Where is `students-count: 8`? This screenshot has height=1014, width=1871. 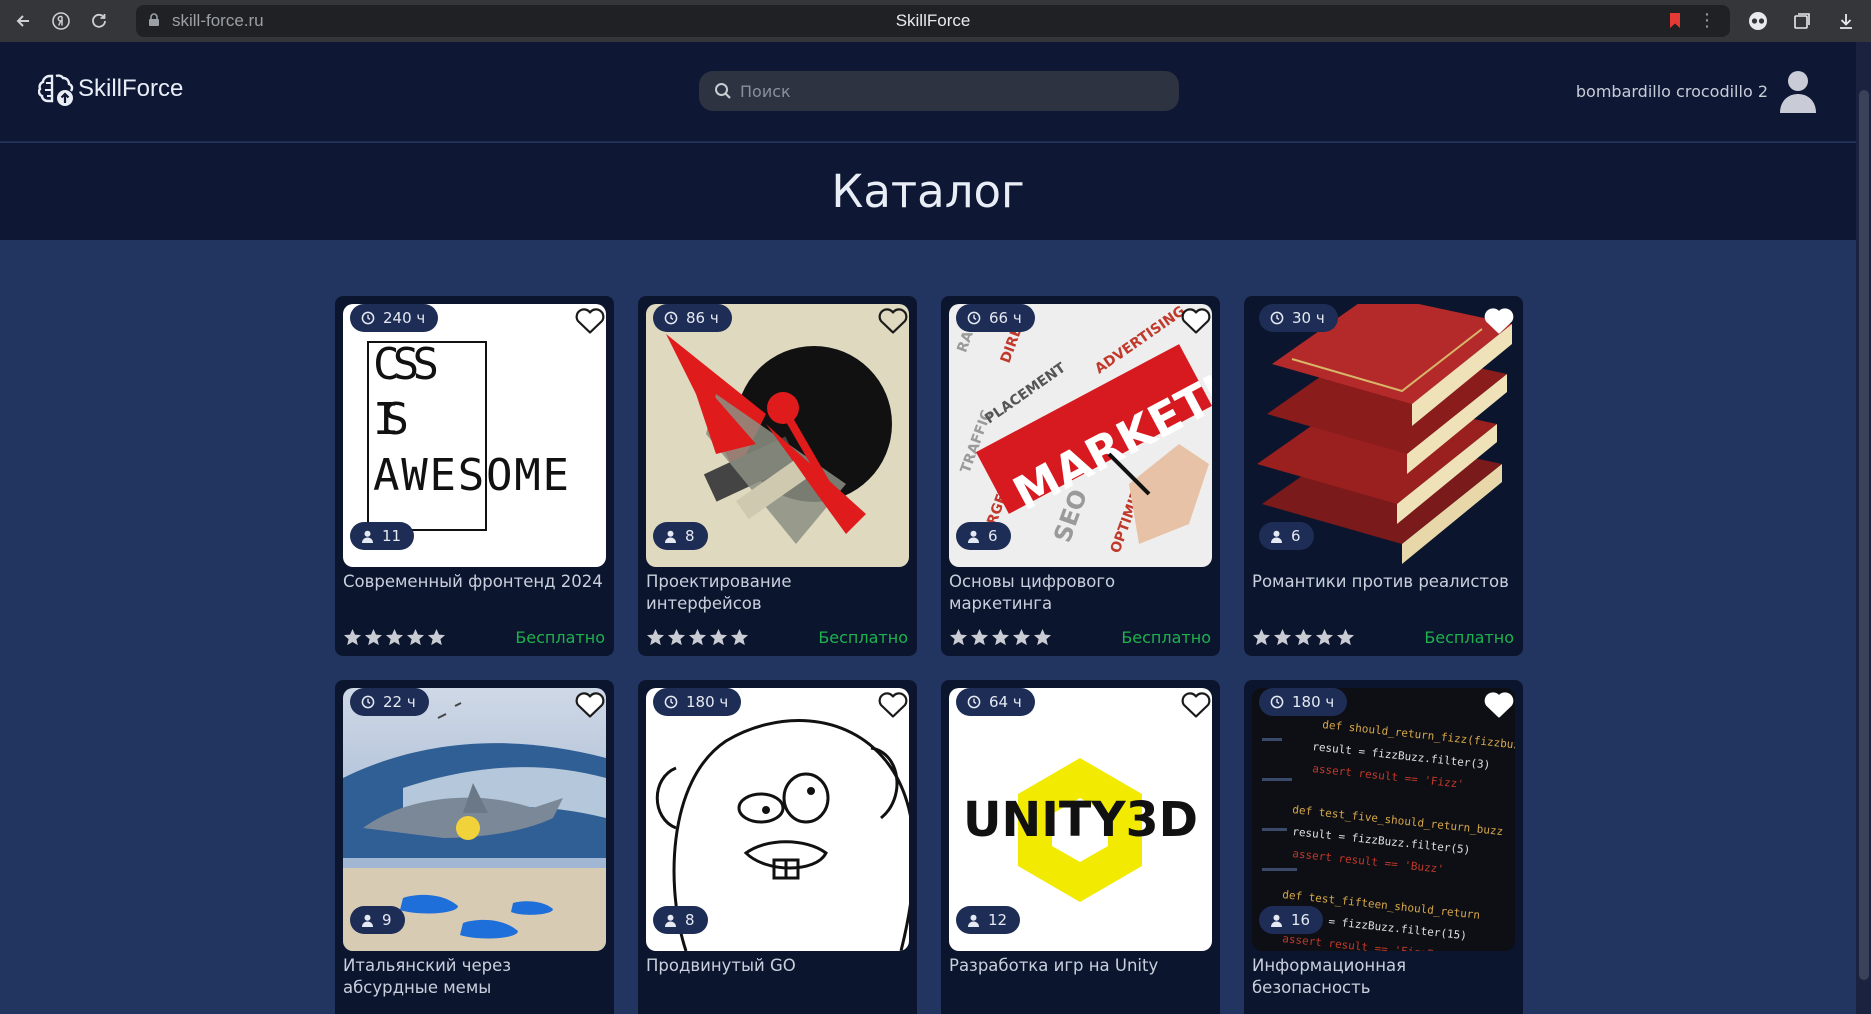
students-count: 8 is located at coordinates (690, 920).